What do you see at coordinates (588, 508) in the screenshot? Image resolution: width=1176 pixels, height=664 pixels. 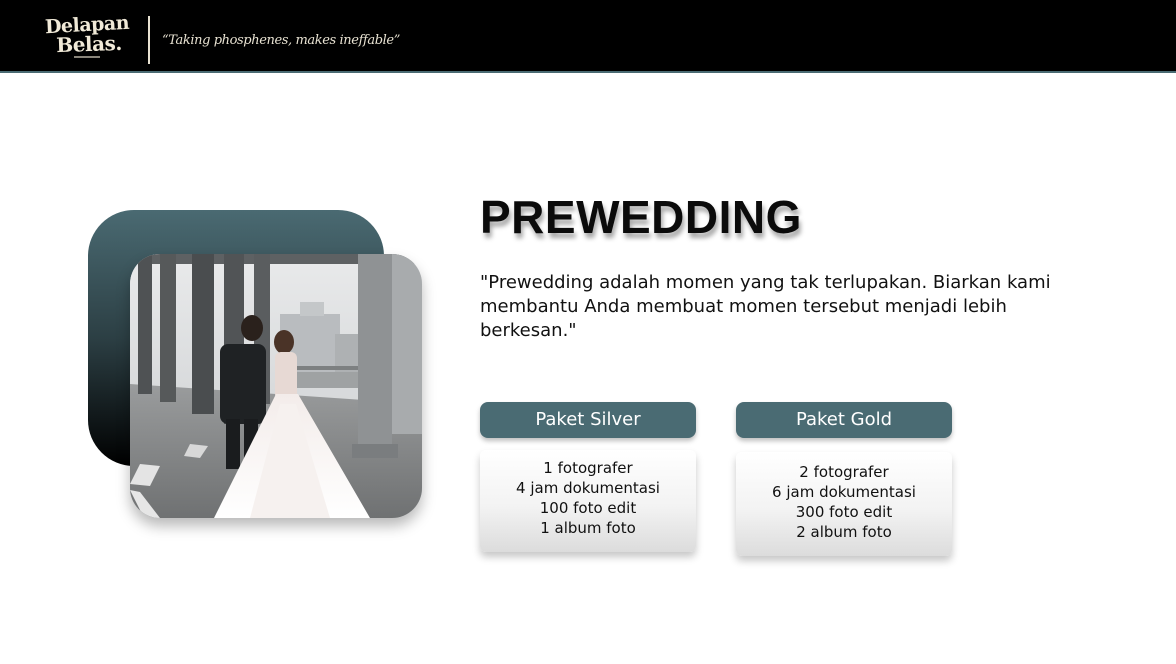 I see `package-feature: 100 foto edit` at bounding box center [588, 508].